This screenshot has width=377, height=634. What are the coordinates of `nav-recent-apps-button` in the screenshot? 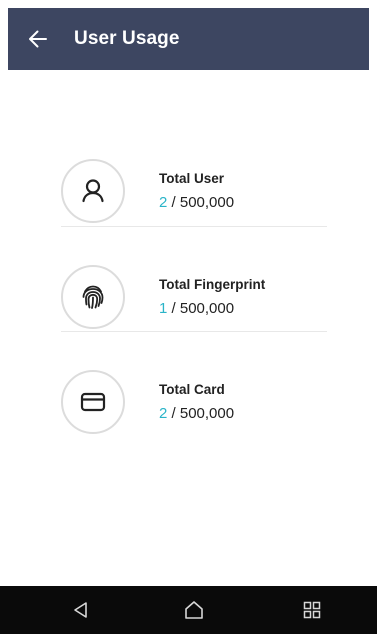 It's located at (312, 610).